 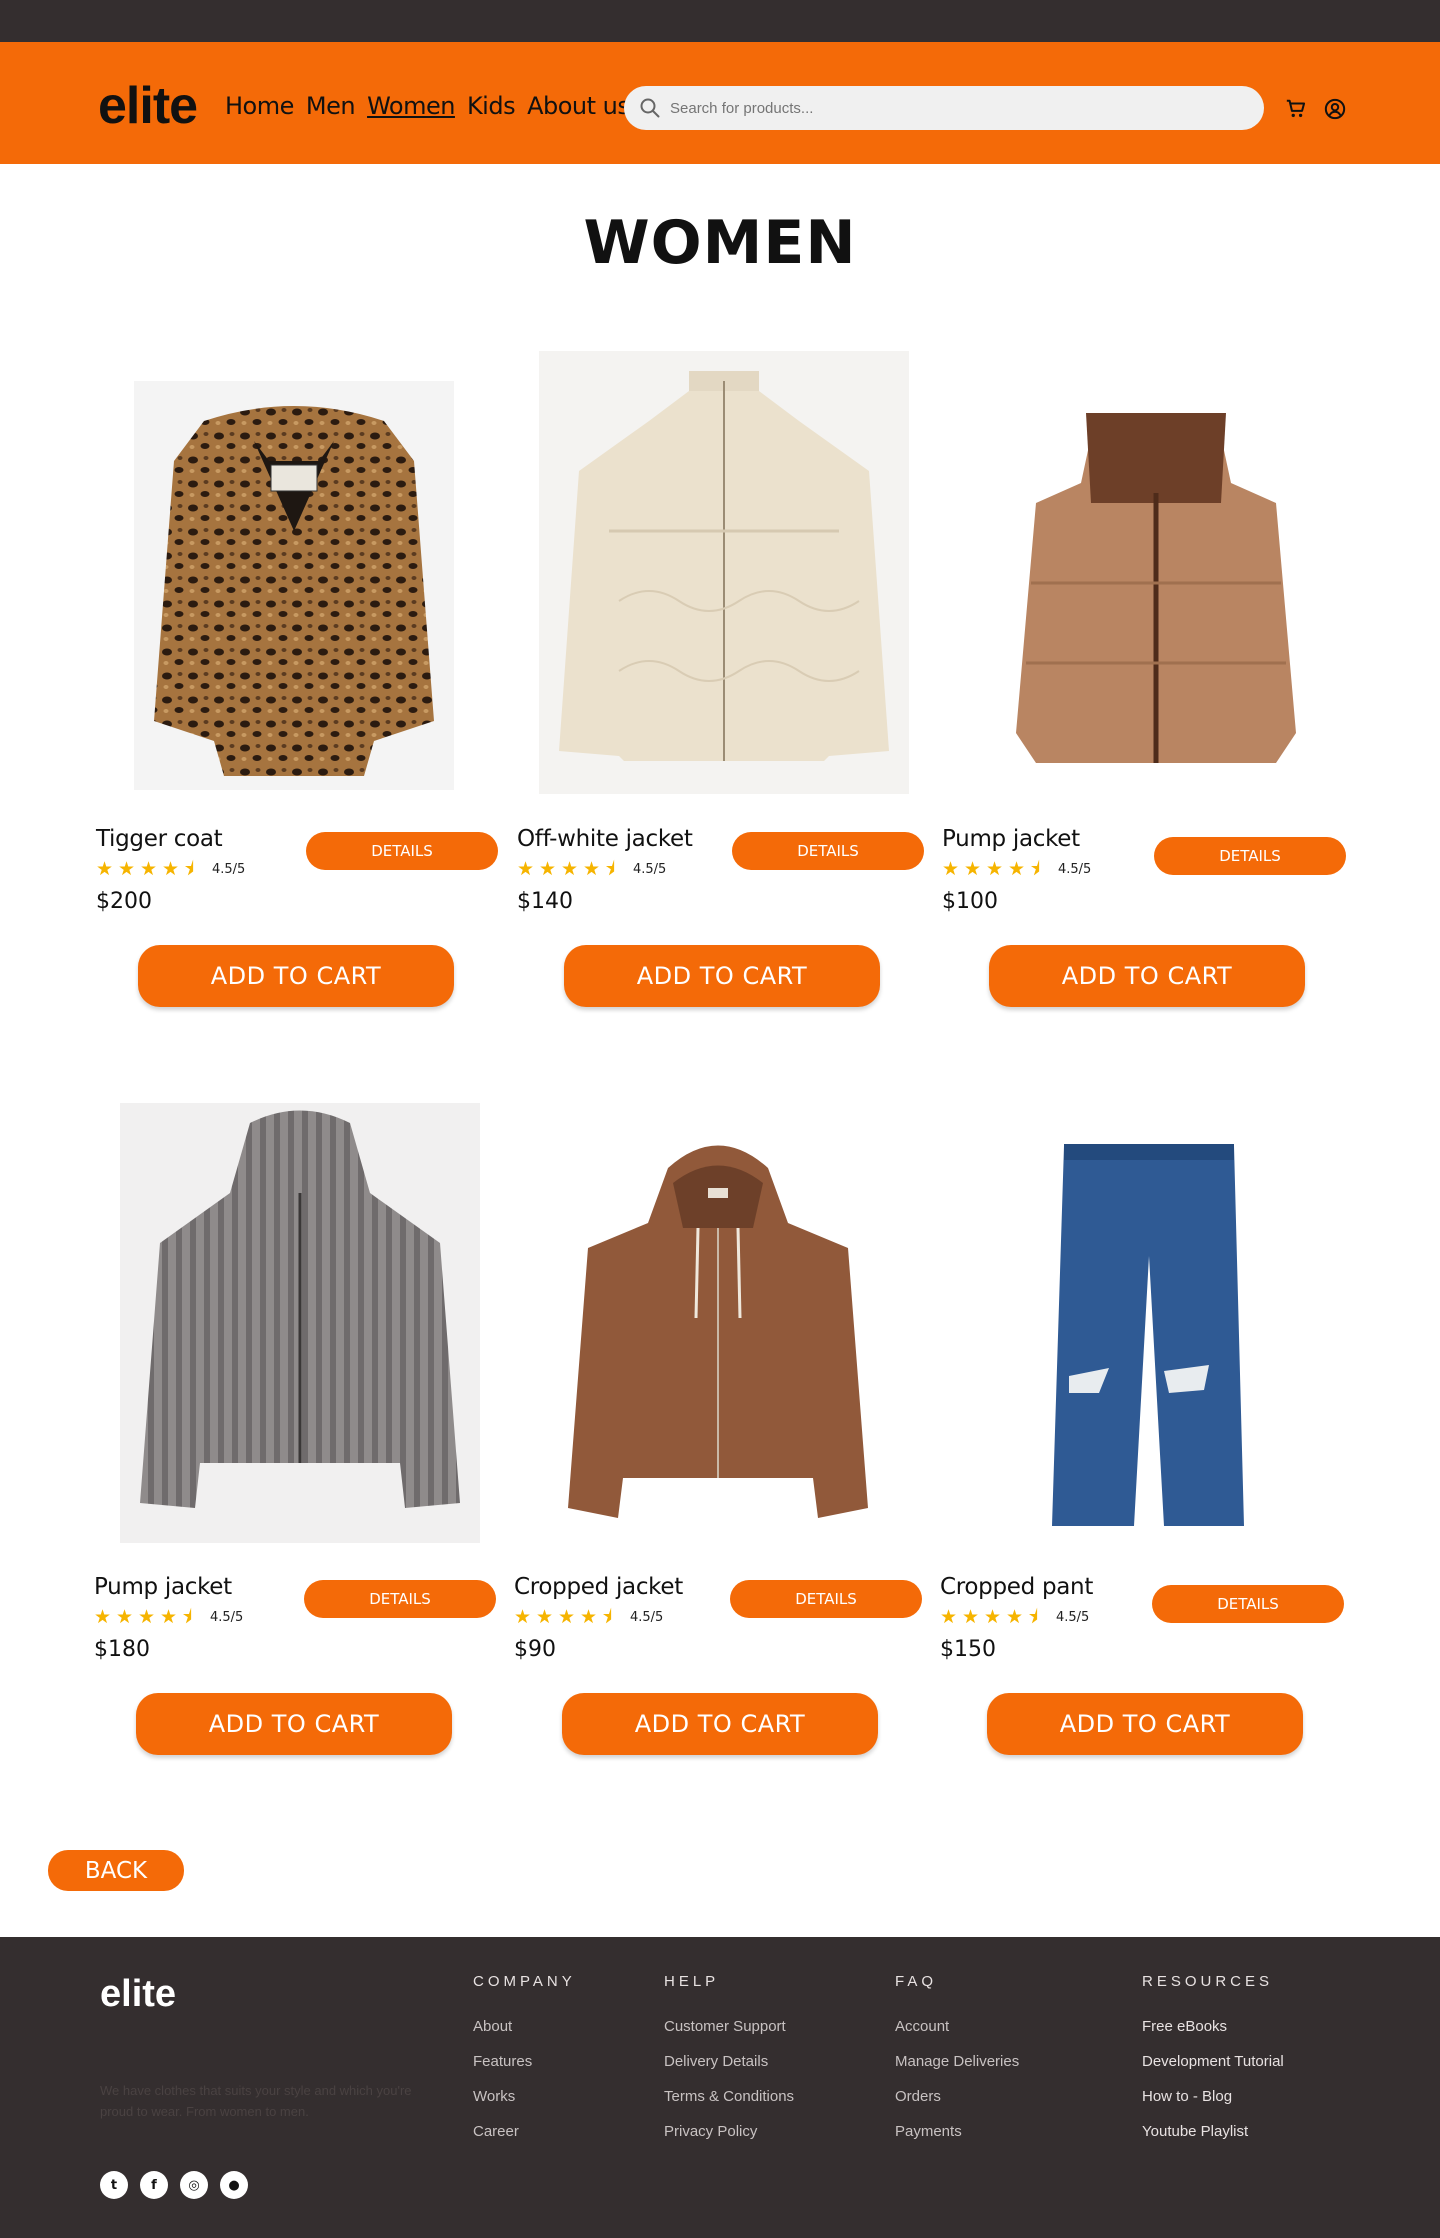 What do you see at coordinates (729, 2096) in the screenshot?
I see `footer-link-terms: Terms & Conditions` at bounding box center [729, 2096].